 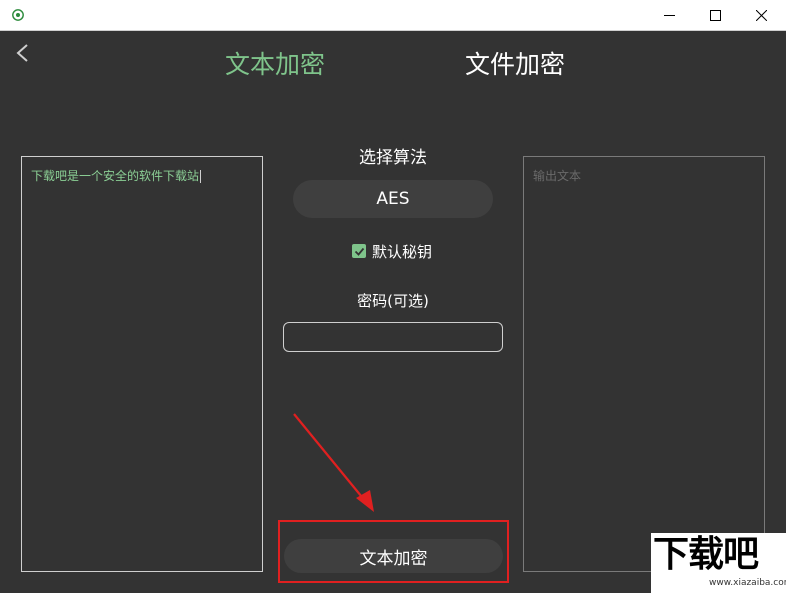 I want to click on close-icon, so click(x=761, y=15).